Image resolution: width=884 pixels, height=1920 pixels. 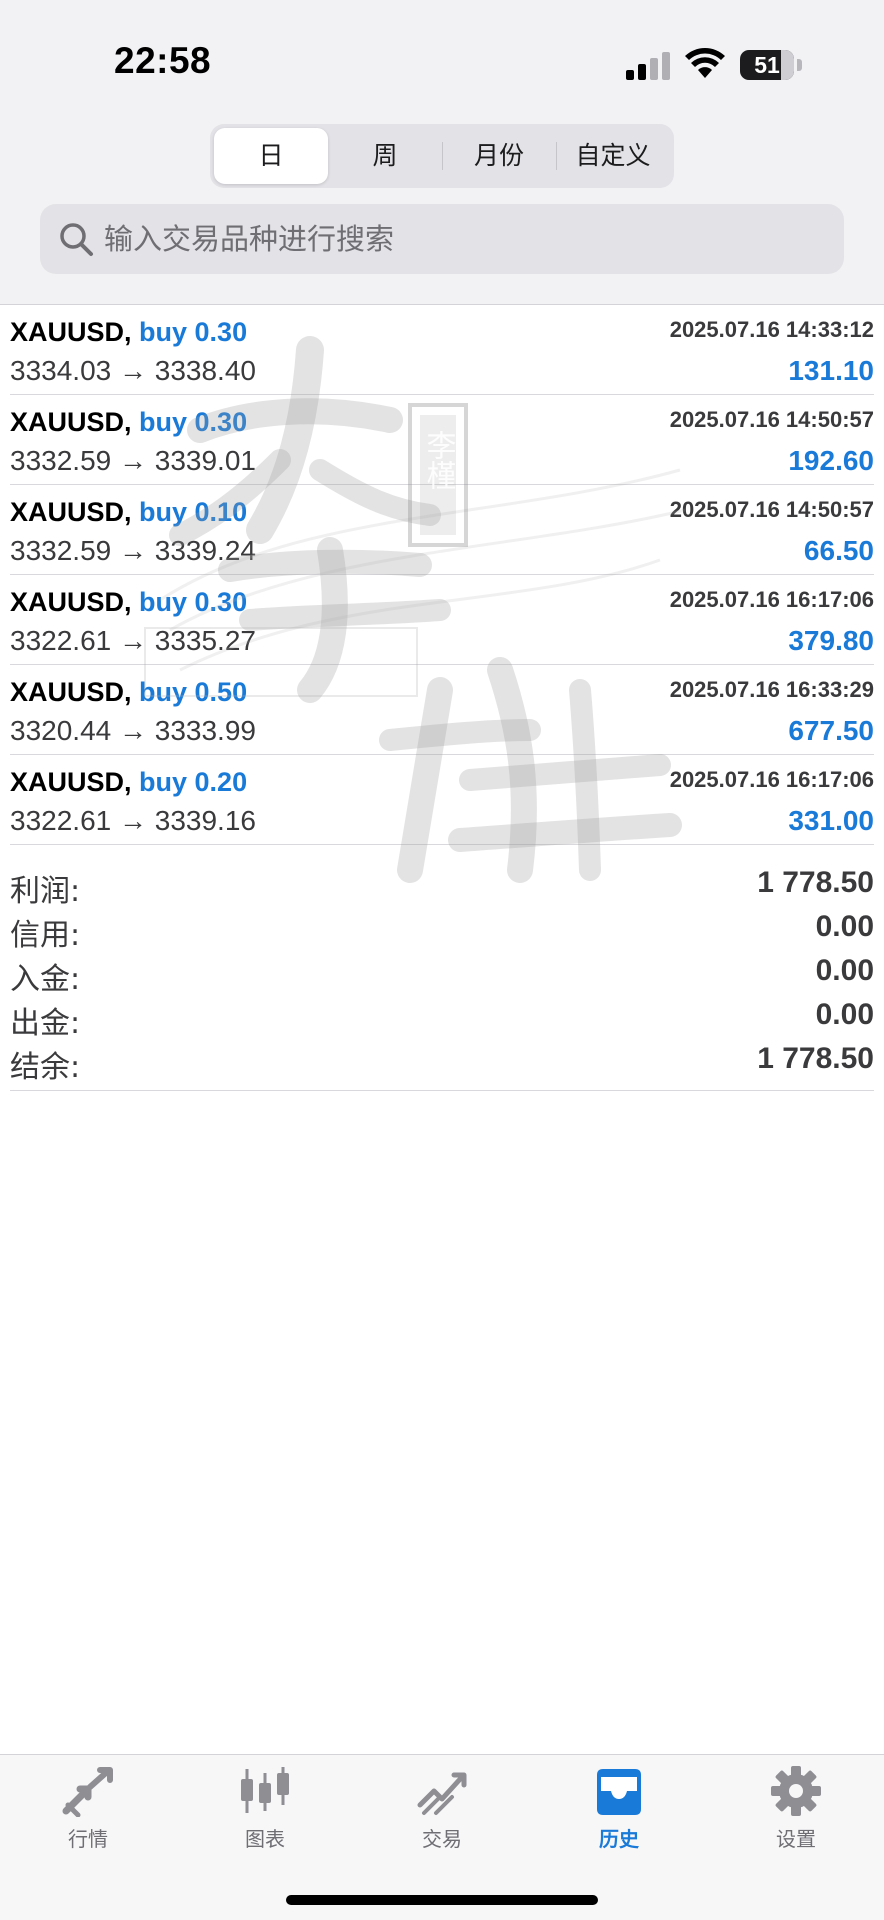 I want to click on segment-week: 周, so click(x=385, y=156).